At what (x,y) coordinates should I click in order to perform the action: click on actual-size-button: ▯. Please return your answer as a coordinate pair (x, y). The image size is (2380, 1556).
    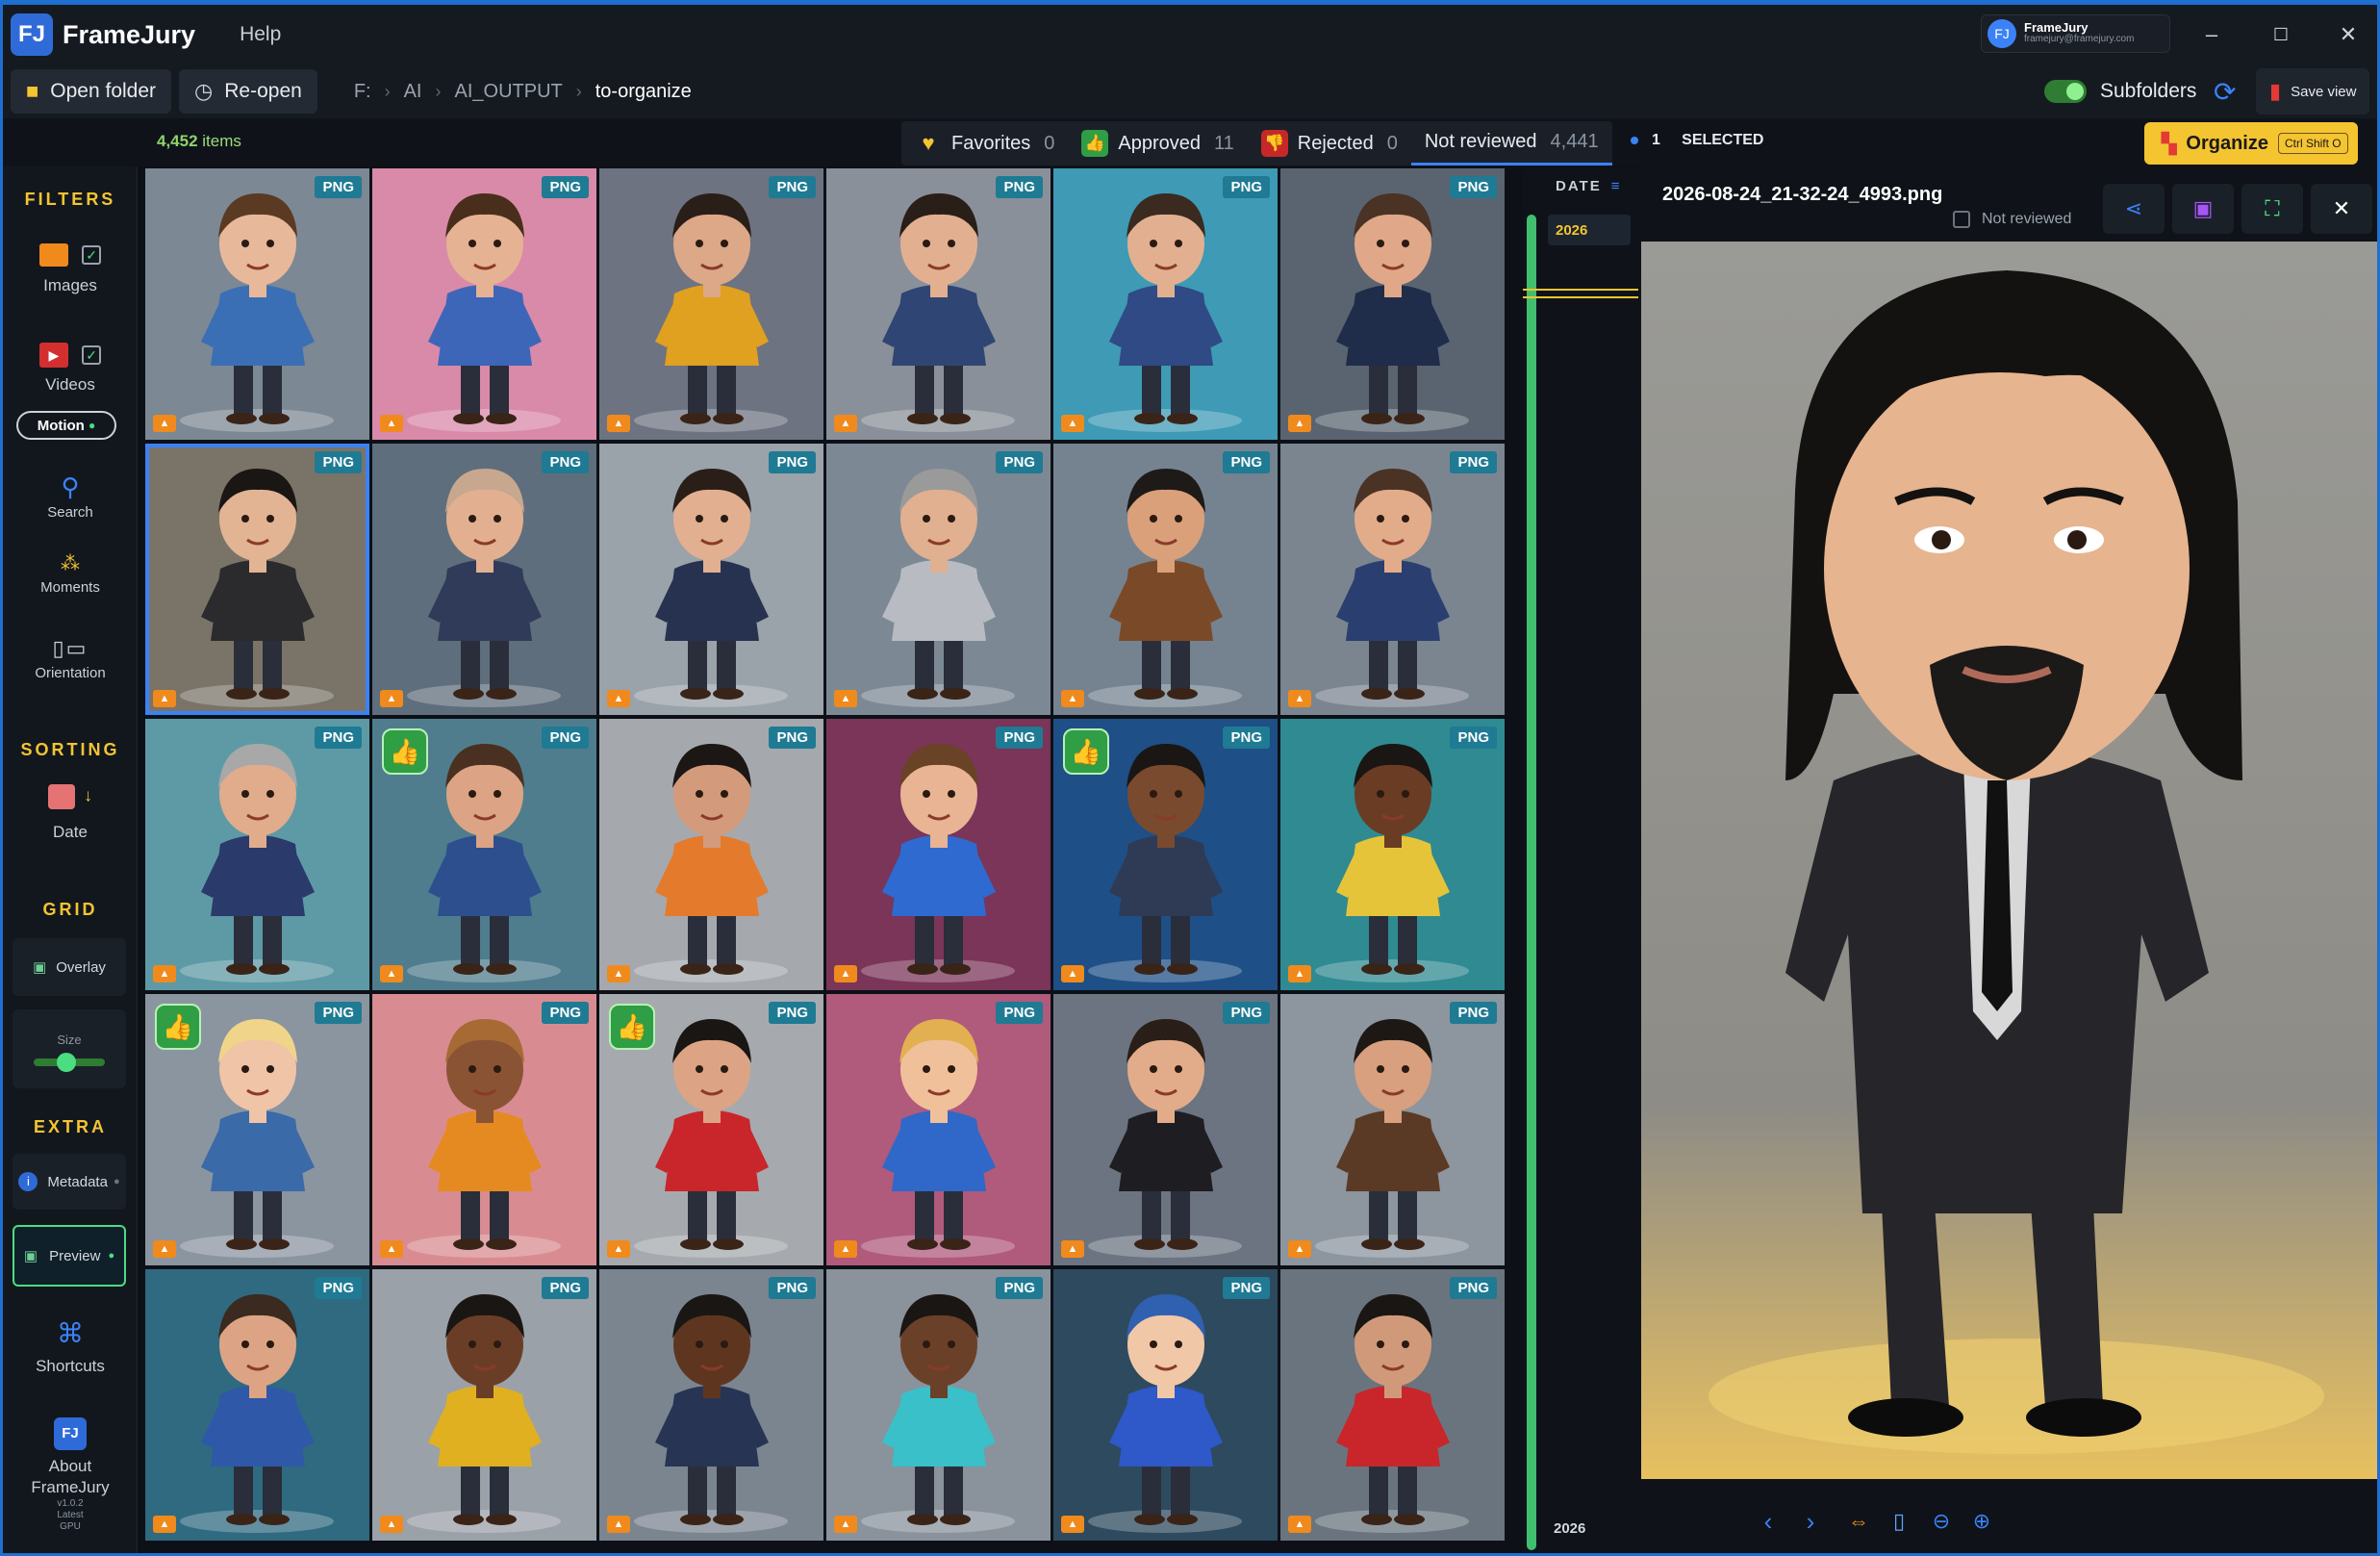
    Looking at the image, I should click on (1899, 1521).